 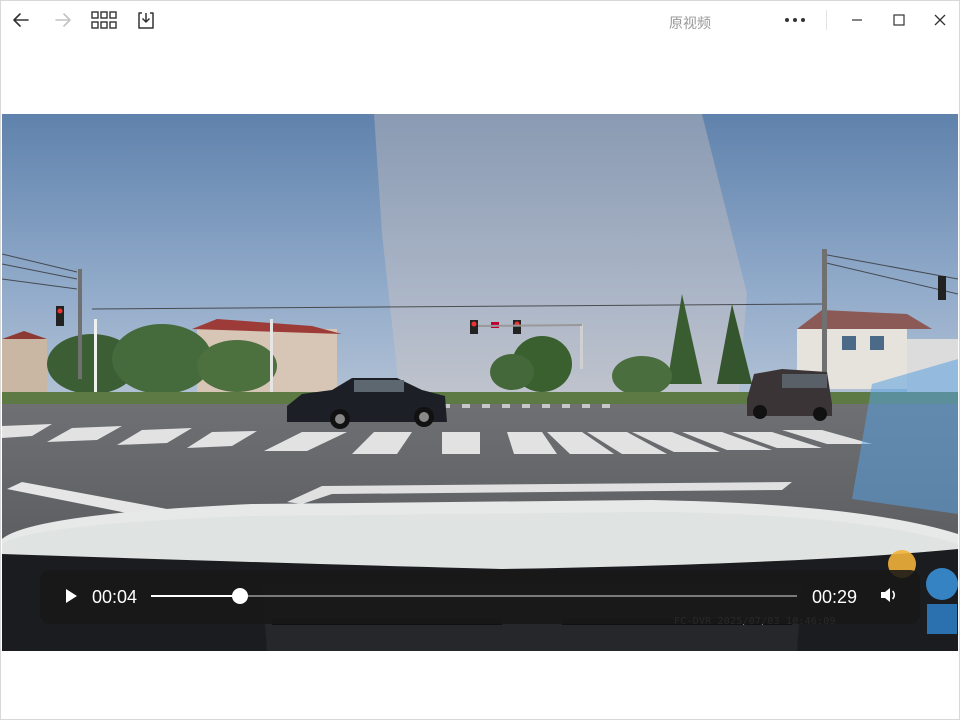 I want to click on title-separator, so click(x=826, y=20).